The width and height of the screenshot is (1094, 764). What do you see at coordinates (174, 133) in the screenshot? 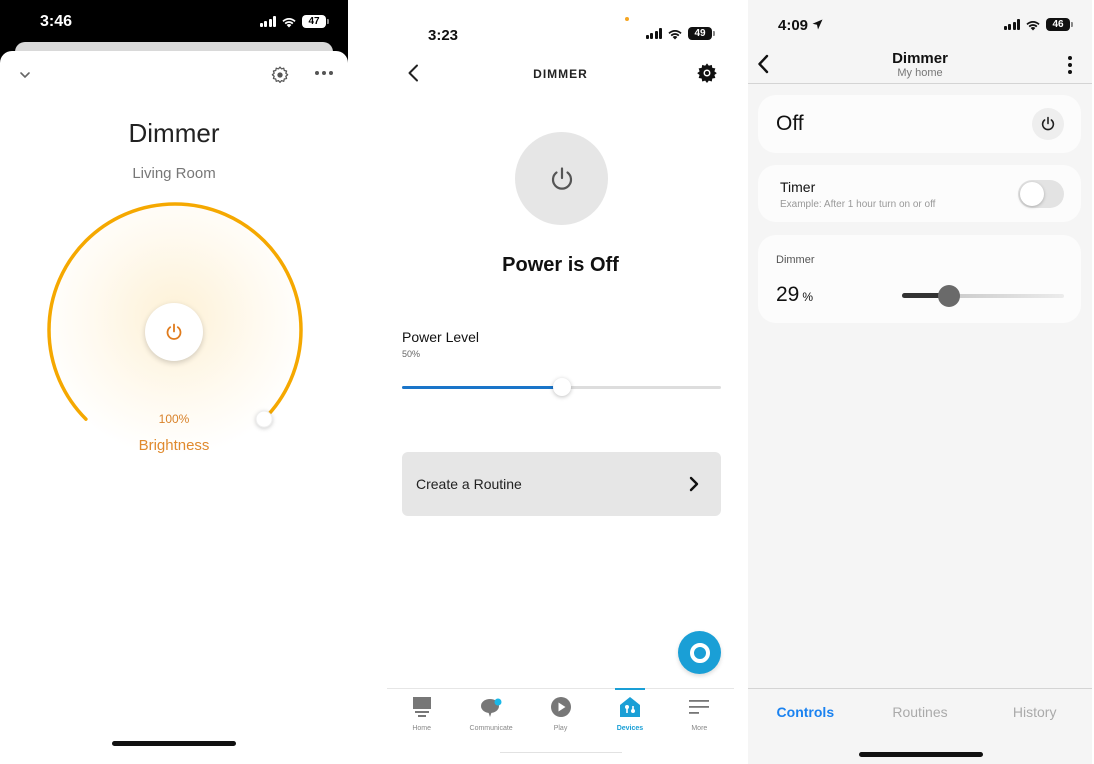
I see `device-title: Dimmer` at bounding box center [174, 133].